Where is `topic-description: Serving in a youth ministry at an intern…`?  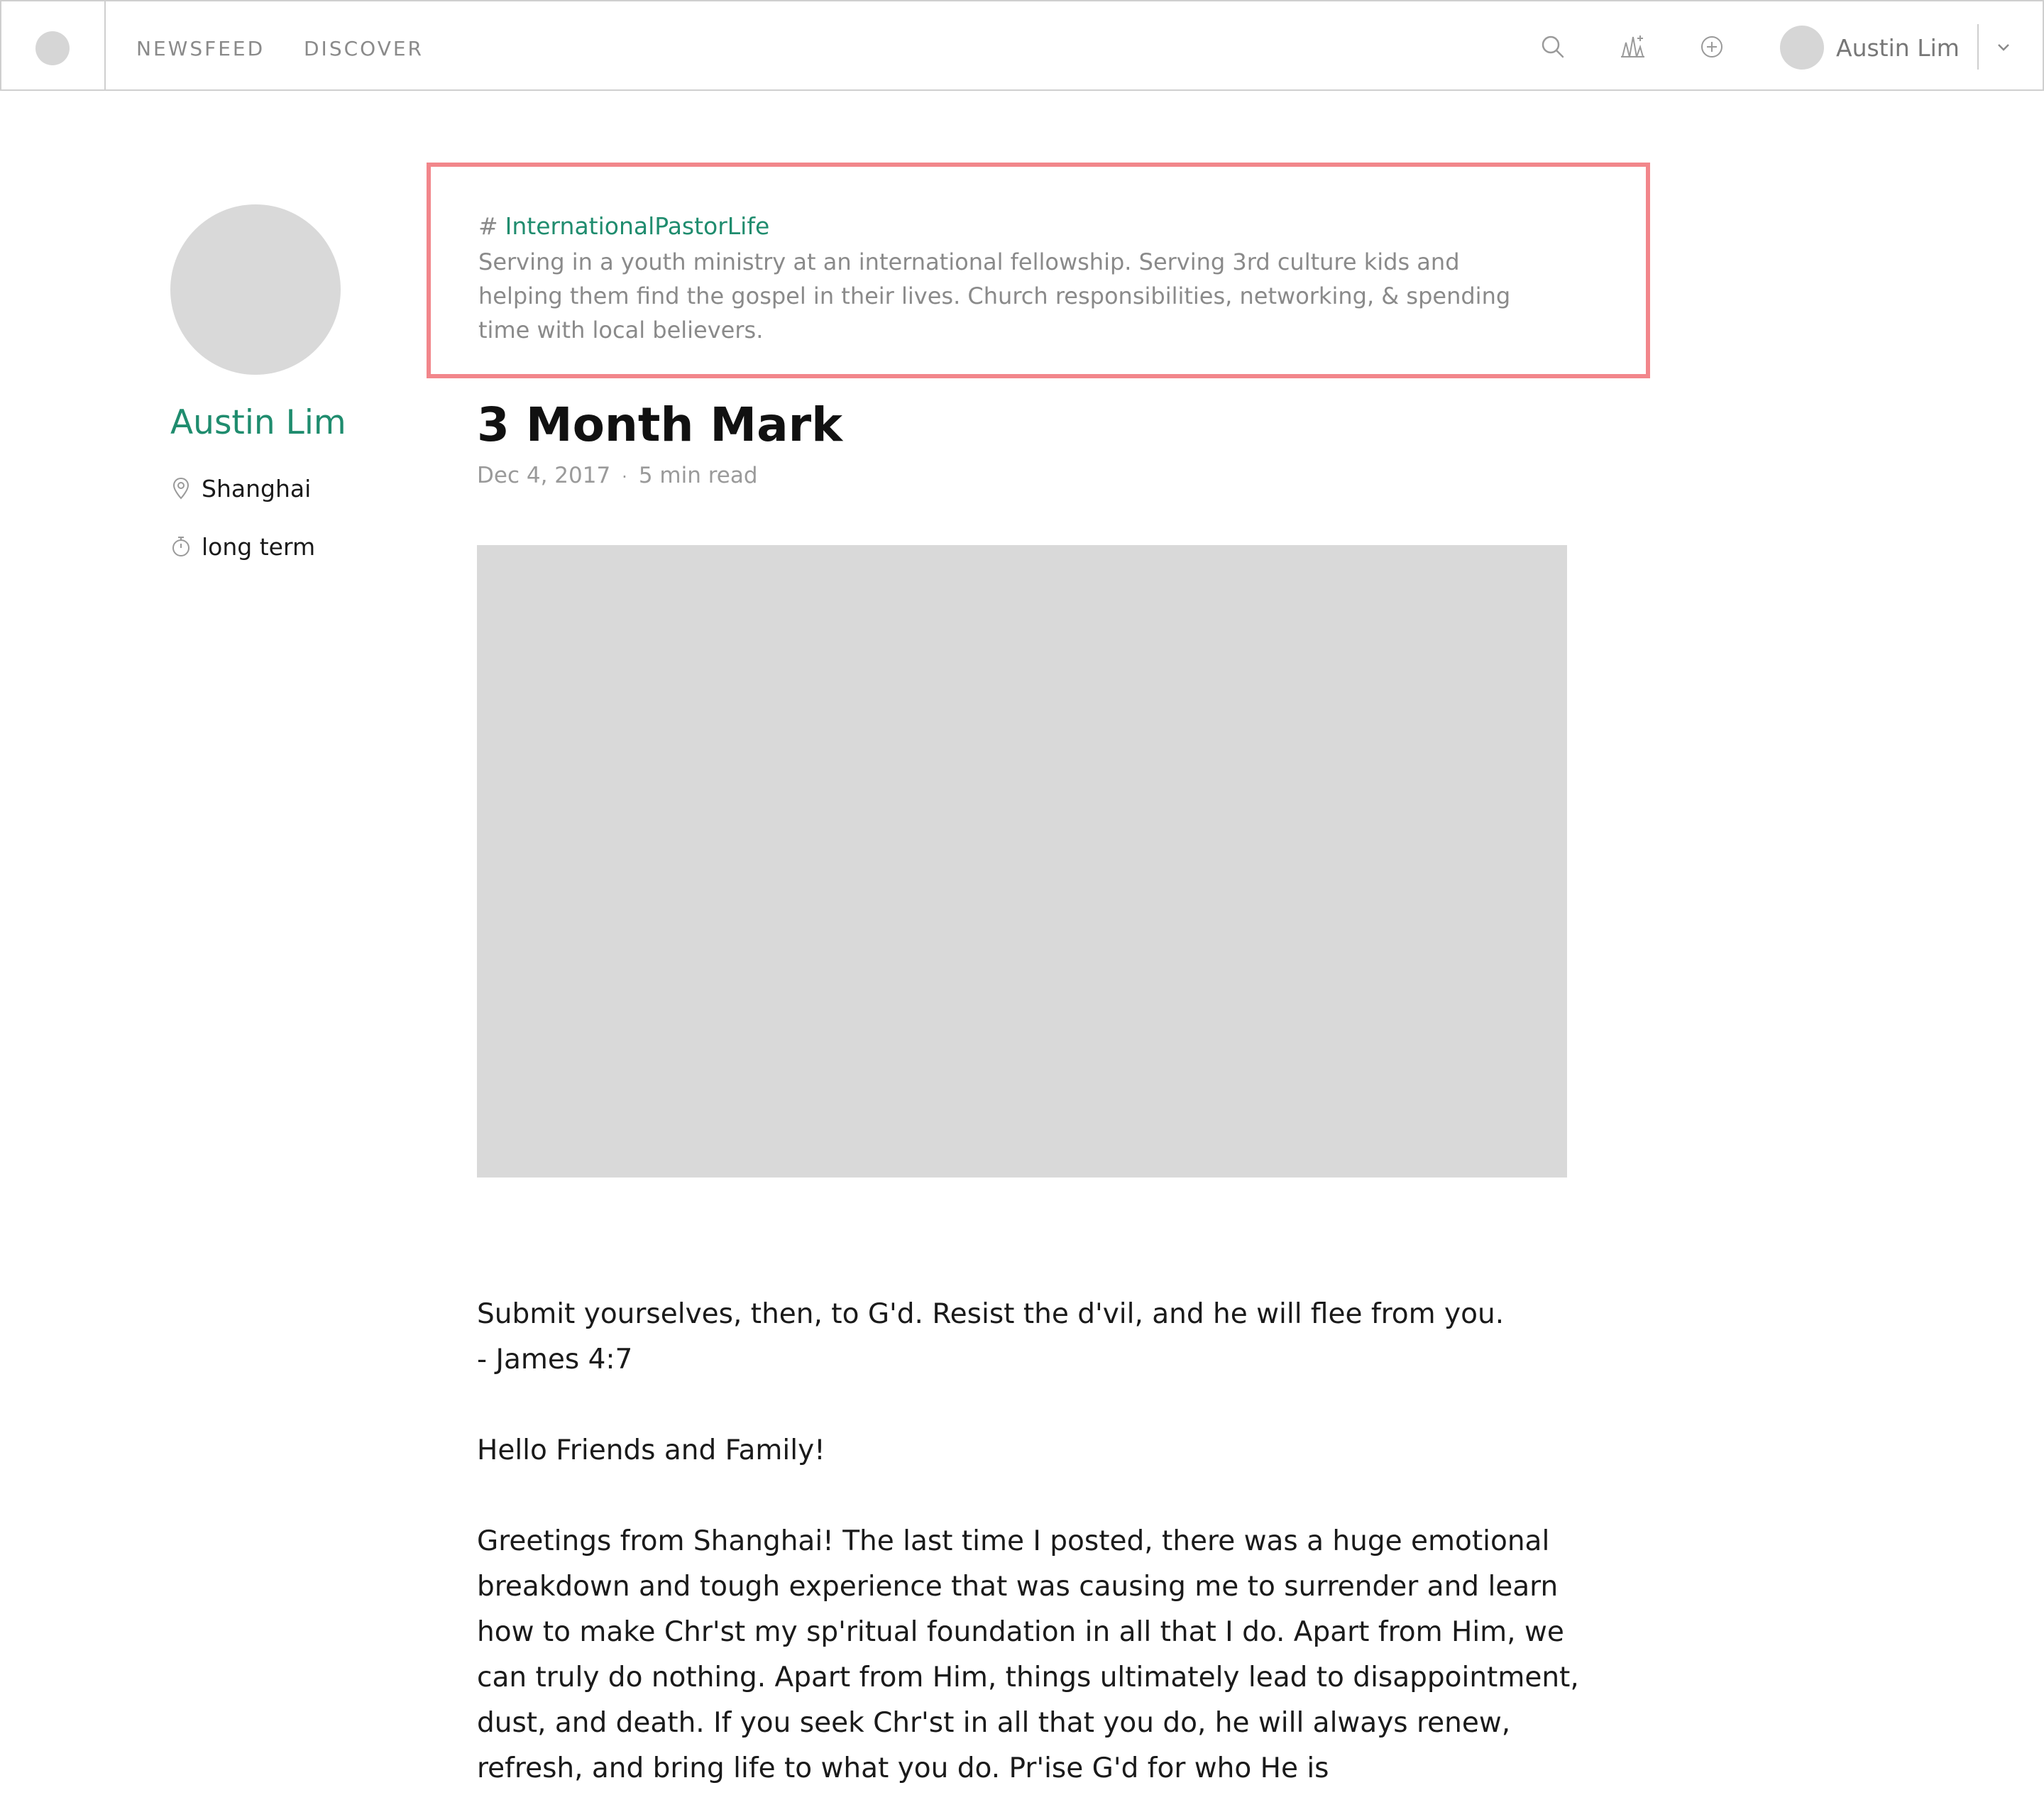
topic-description: Serving in a youth ministry at an intern… is located at coordinates (994, 296).